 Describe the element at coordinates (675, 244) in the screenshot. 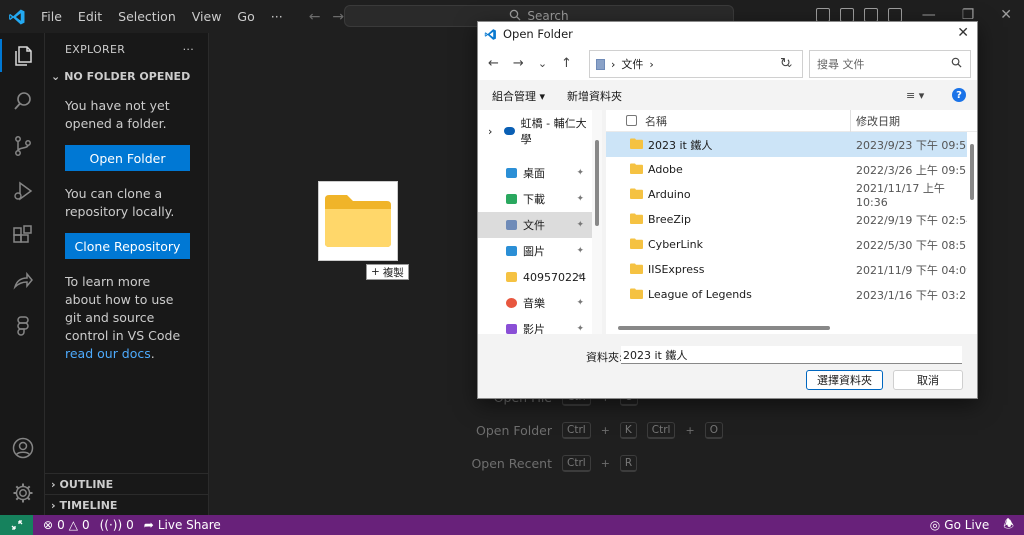

I see `file-name: CyberLink` at that location.